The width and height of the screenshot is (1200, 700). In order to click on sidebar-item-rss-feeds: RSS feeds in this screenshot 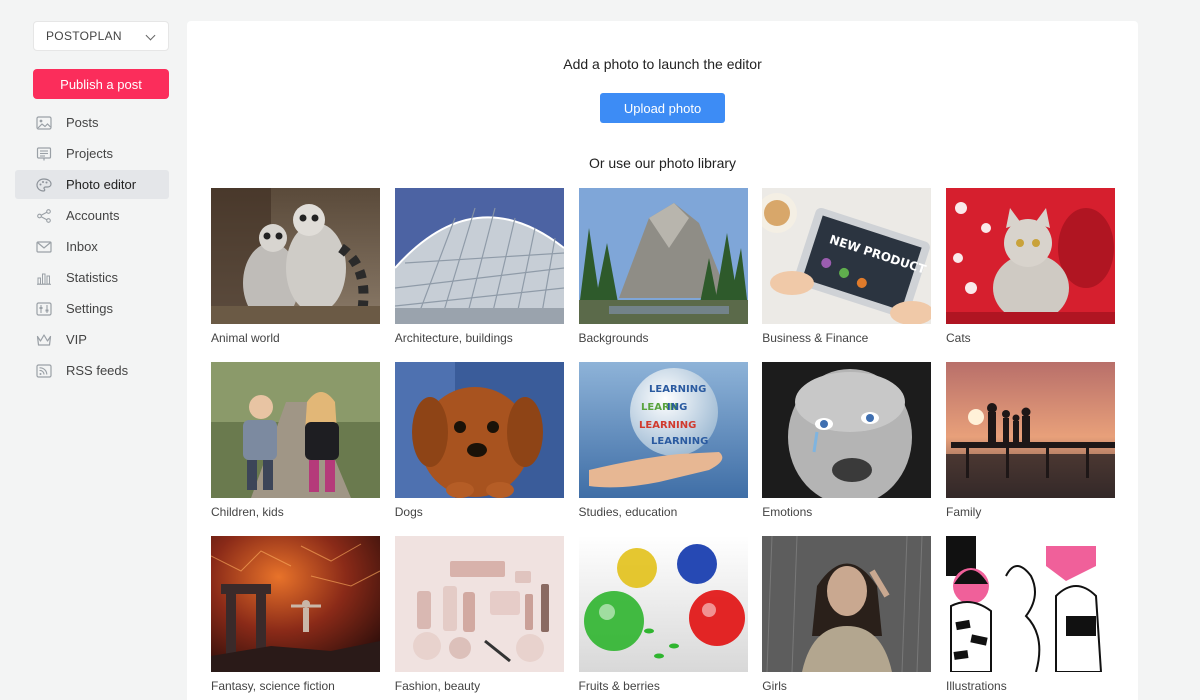, I will do `click(92, 370)`.